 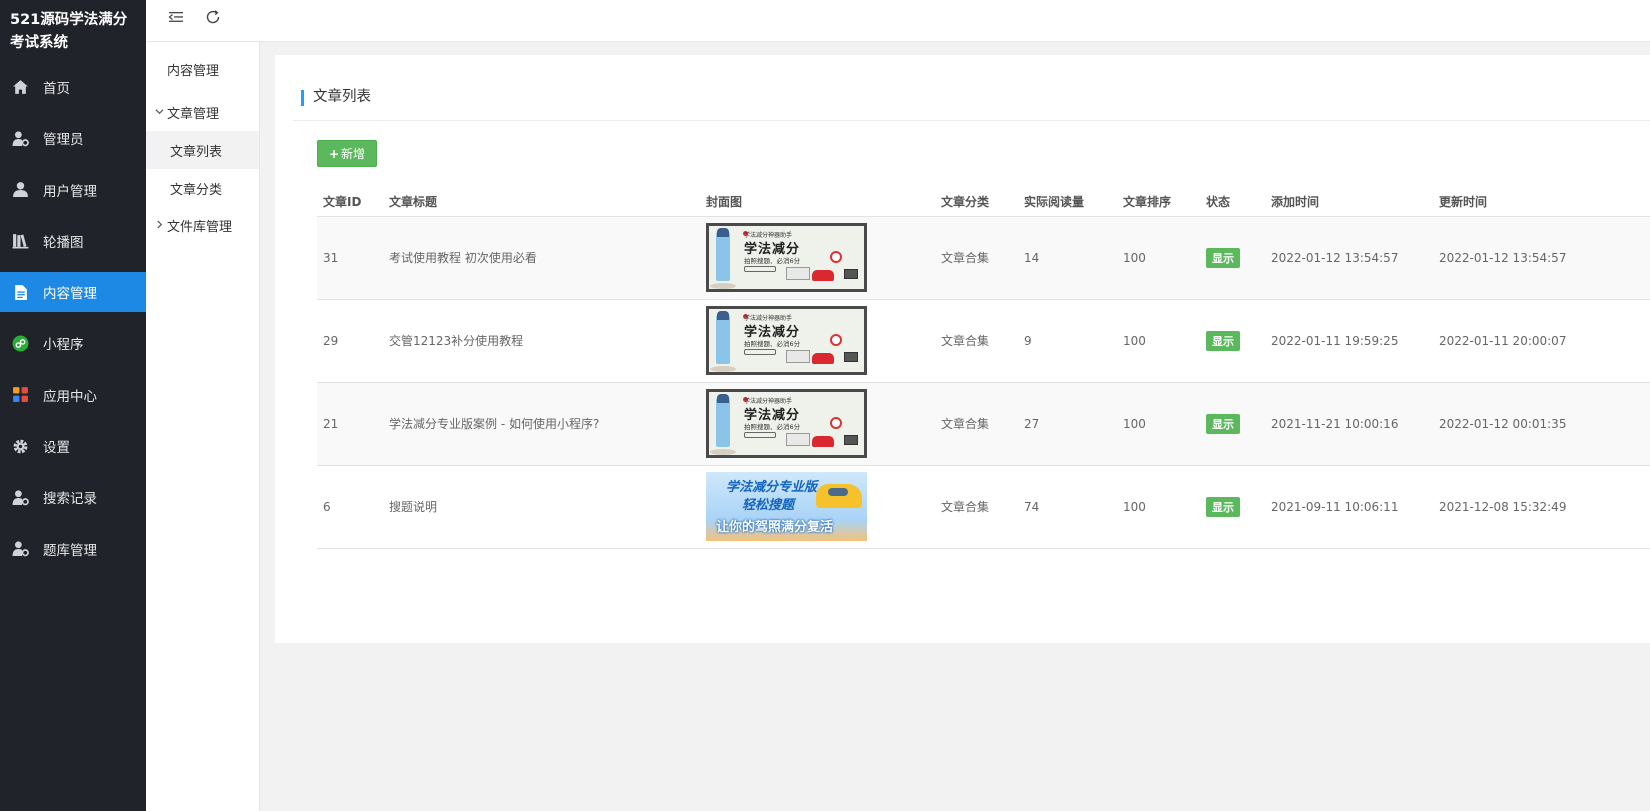 I want to click on sidebar-item-content: 内容管理, so click(x=73, y=292).